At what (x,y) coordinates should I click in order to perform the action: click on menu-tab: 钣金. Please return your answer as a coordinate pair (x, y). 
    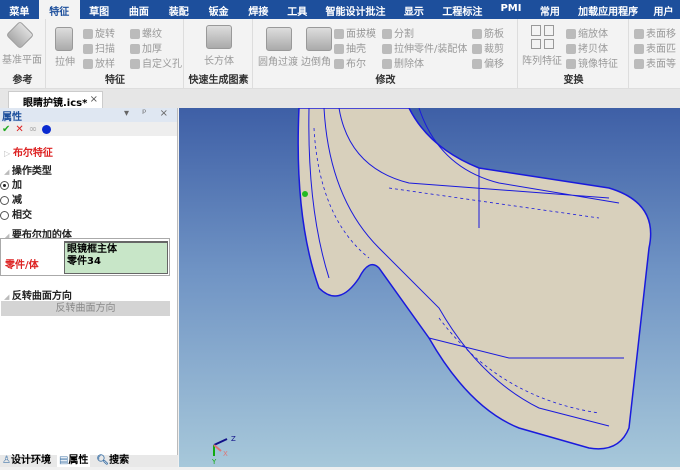
    Looking at the image, I should click on (218, 9).